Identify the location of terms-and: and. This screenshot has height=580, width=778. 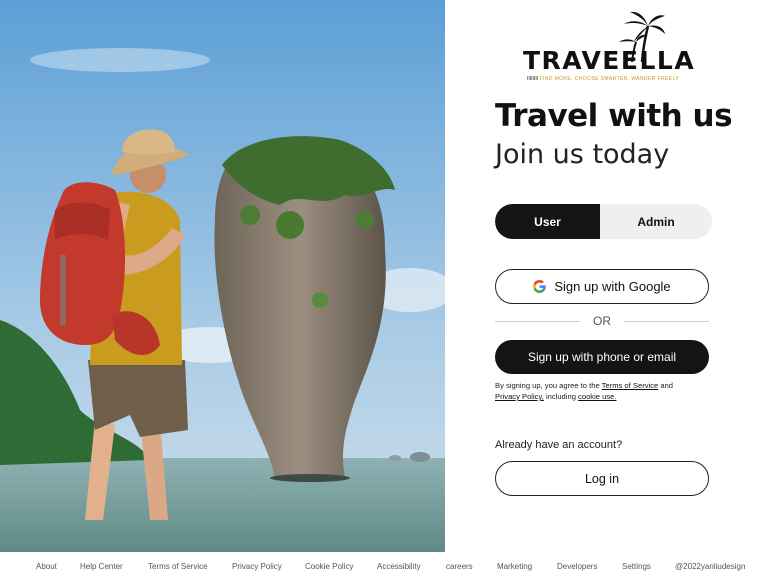
(667, 385).